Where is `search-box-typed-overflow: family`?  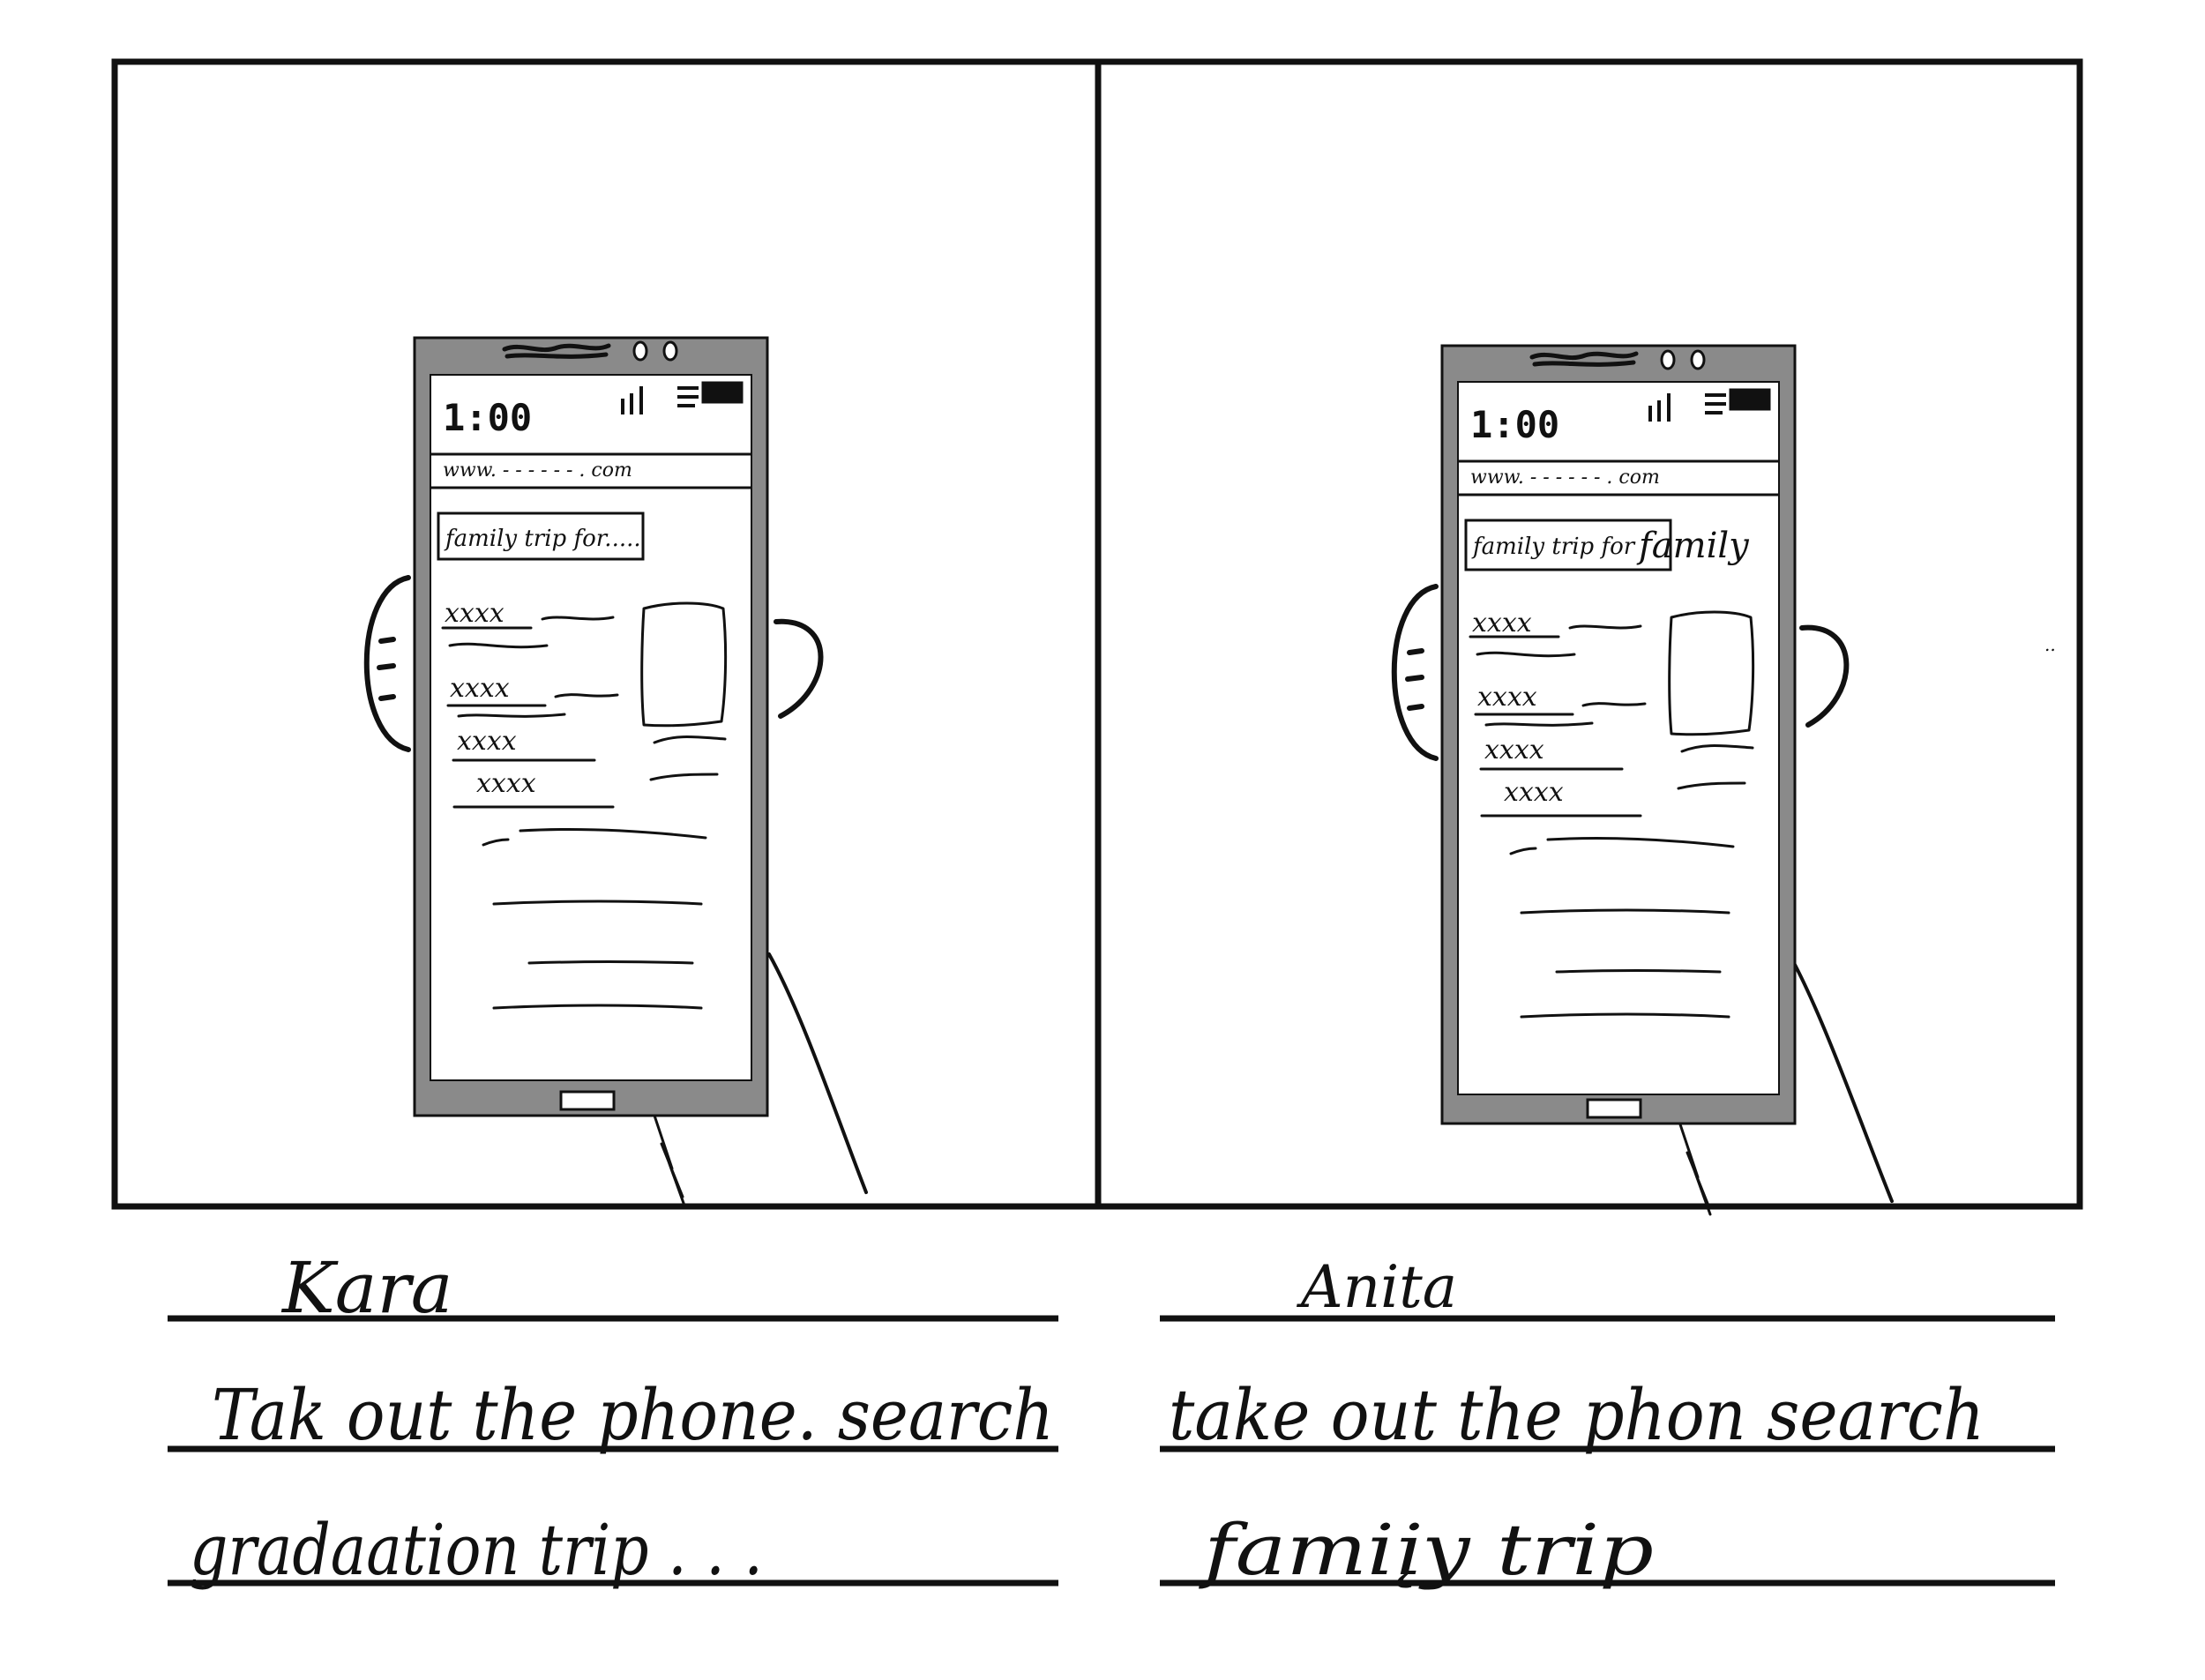 search-box-typed-overflow: family is located at coordinates (1693, 546).